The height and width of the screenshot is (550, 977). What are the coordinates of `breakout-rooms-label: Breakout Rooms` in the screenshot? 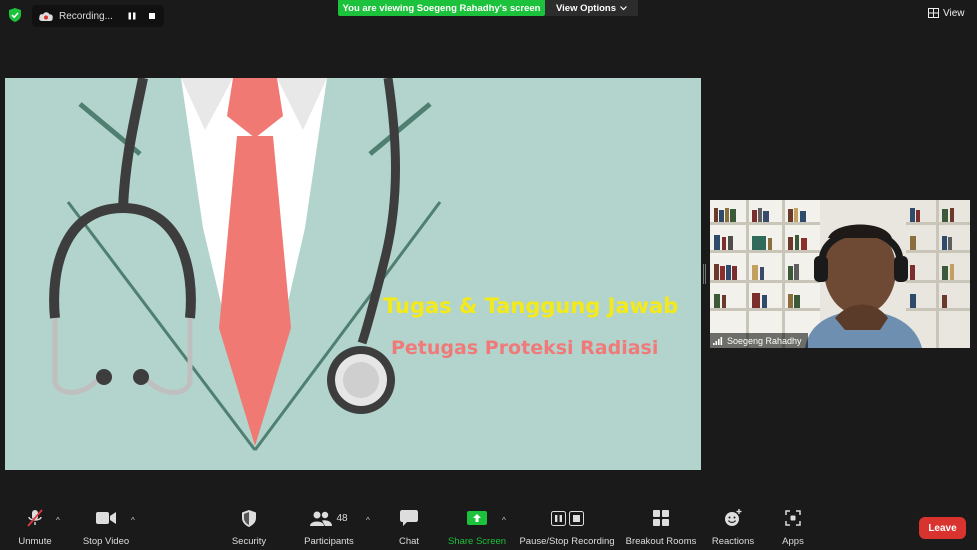 It's located at (661, 541).